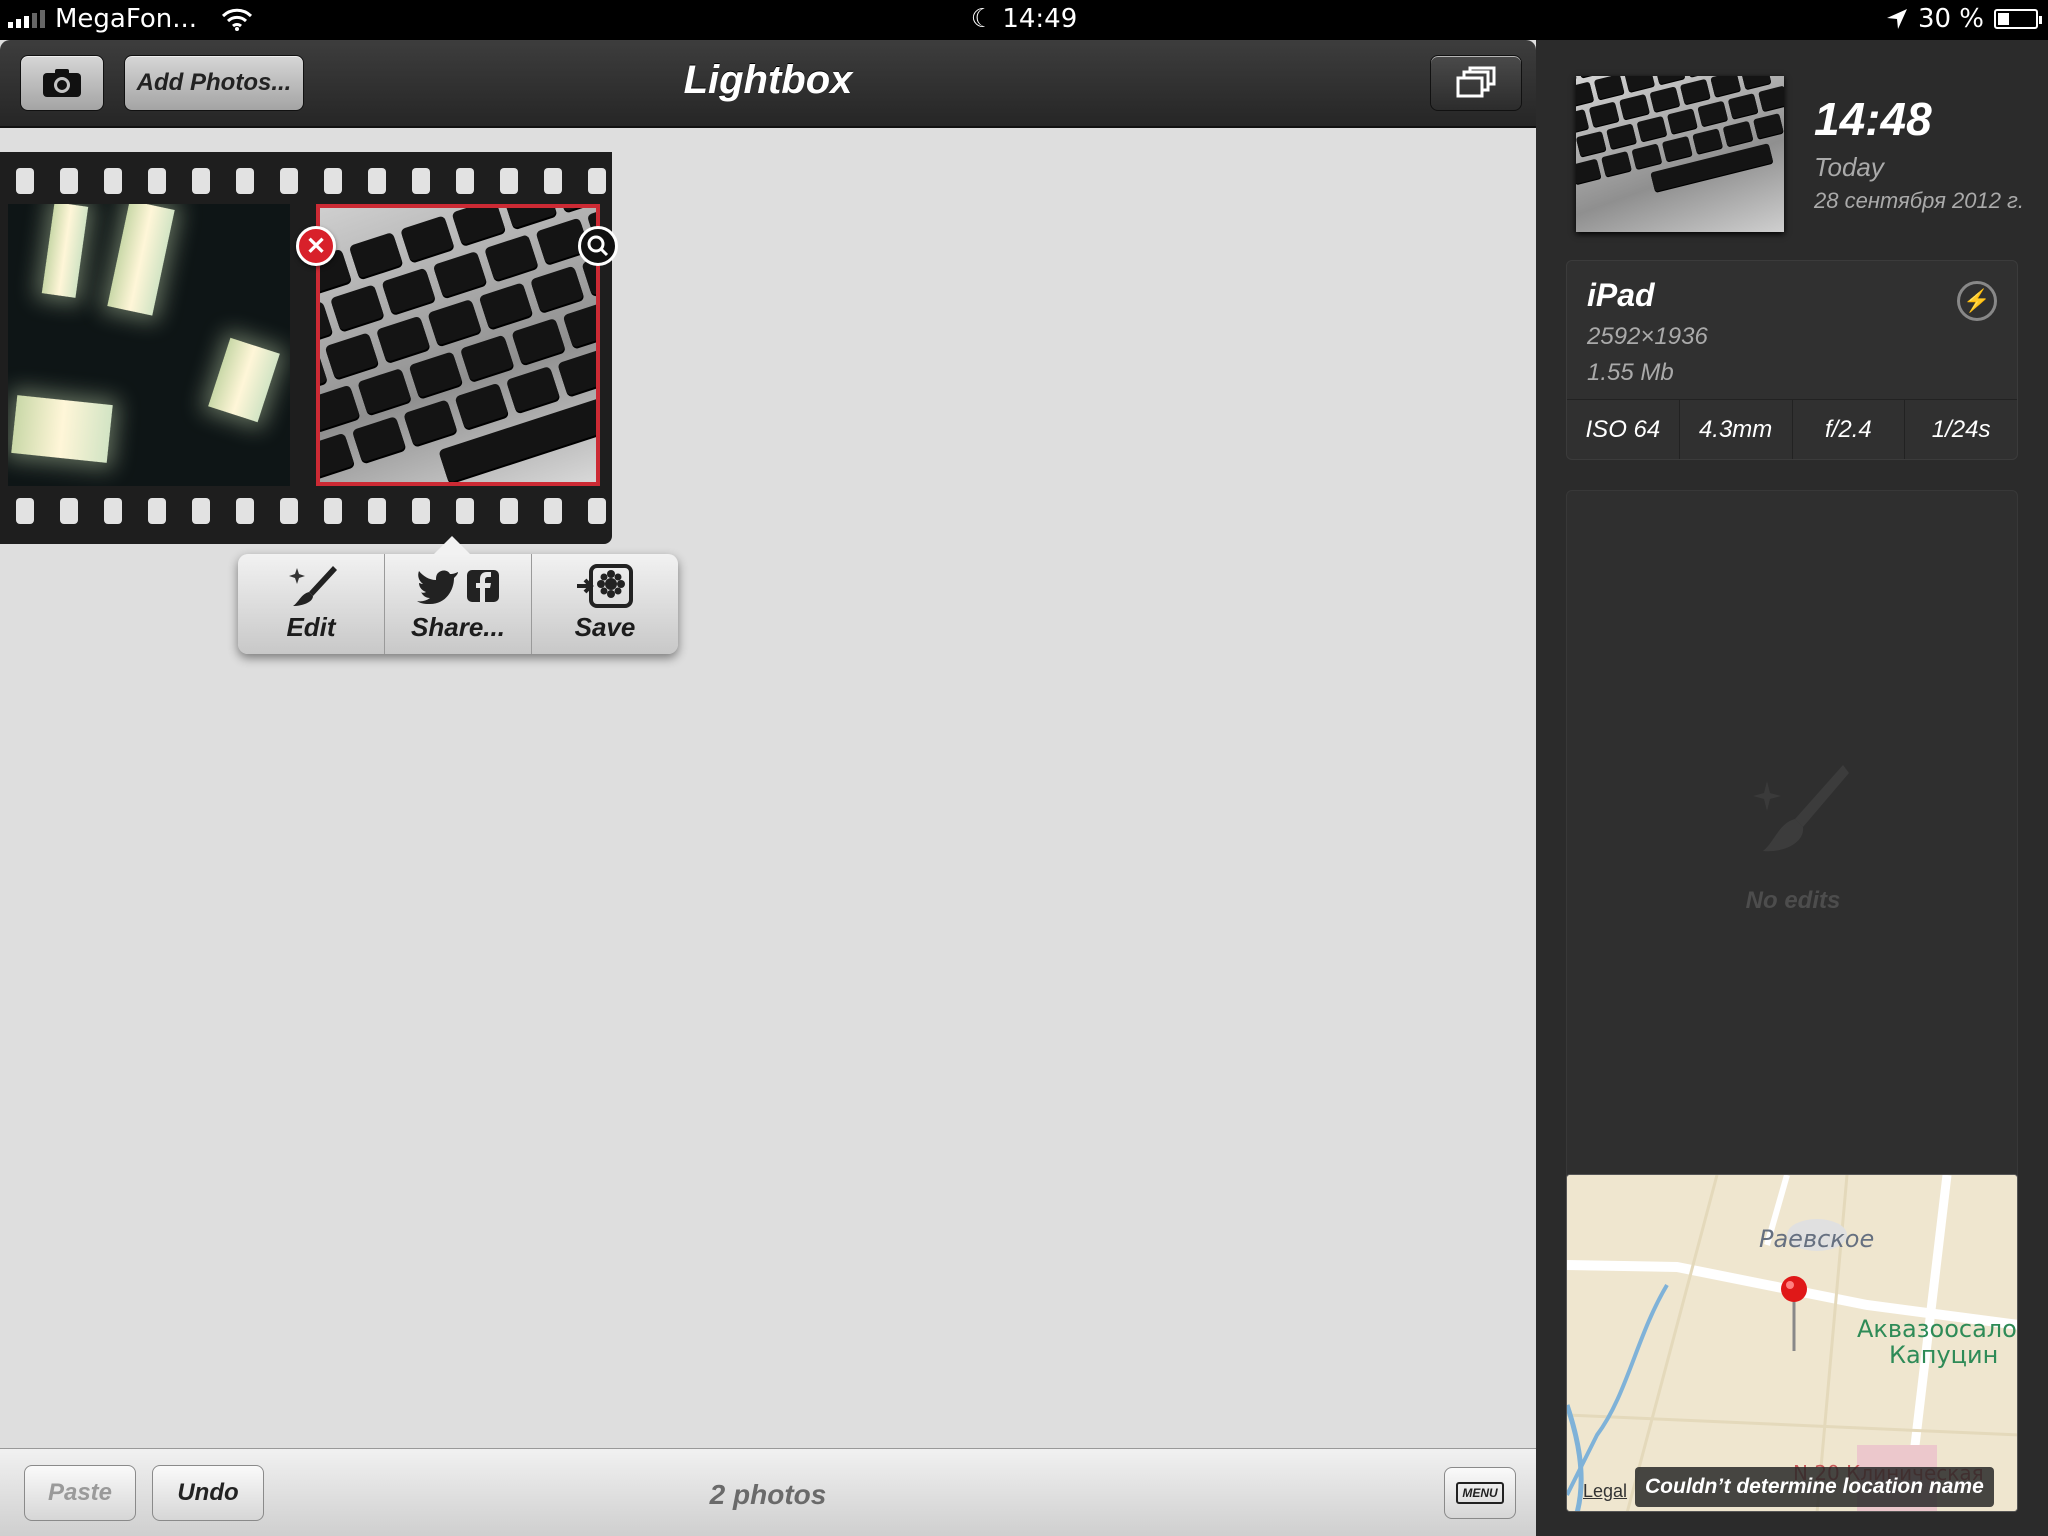  I want to click on selected-photo-preview, so click(1680, 154).